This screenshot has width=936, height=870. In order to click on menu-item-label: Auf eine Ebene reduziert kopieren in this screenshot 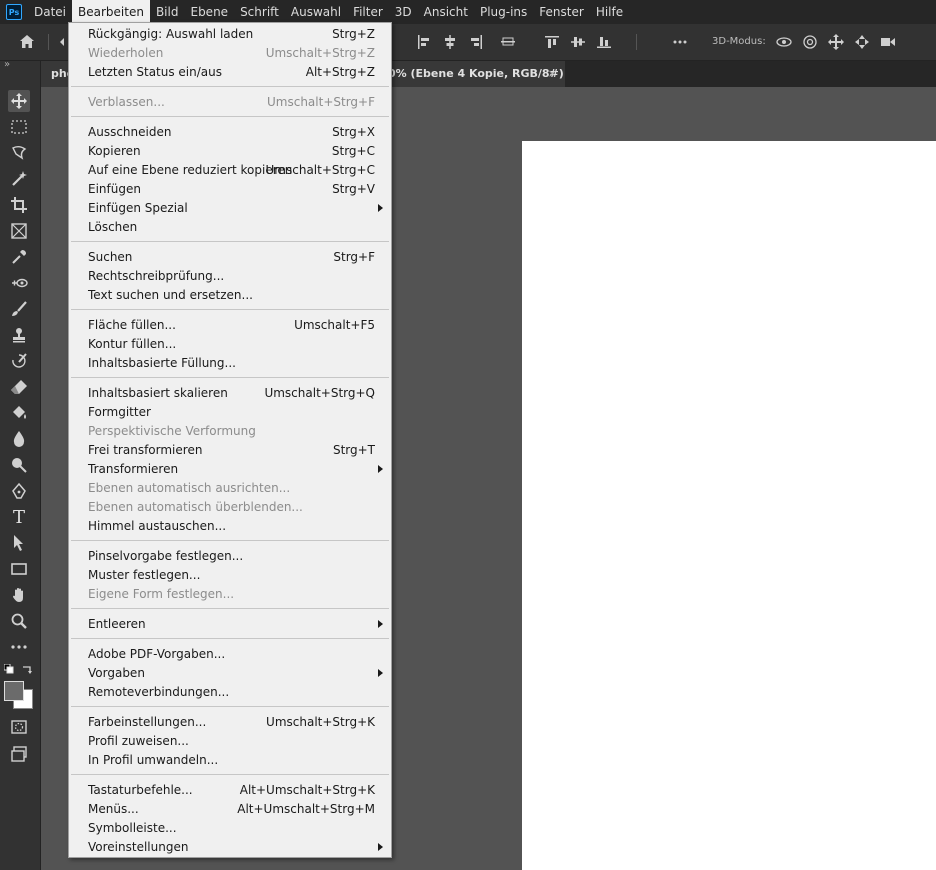, I will do `click(190, 170)`.